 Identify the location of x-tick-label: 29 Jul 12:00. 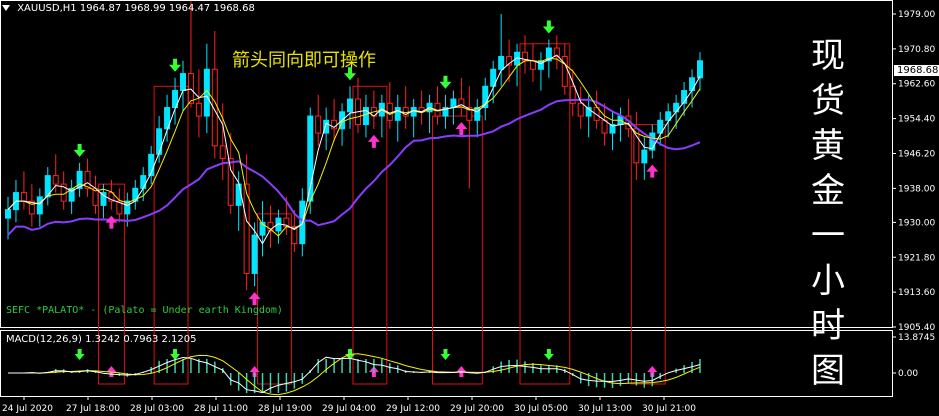
(413, 409).